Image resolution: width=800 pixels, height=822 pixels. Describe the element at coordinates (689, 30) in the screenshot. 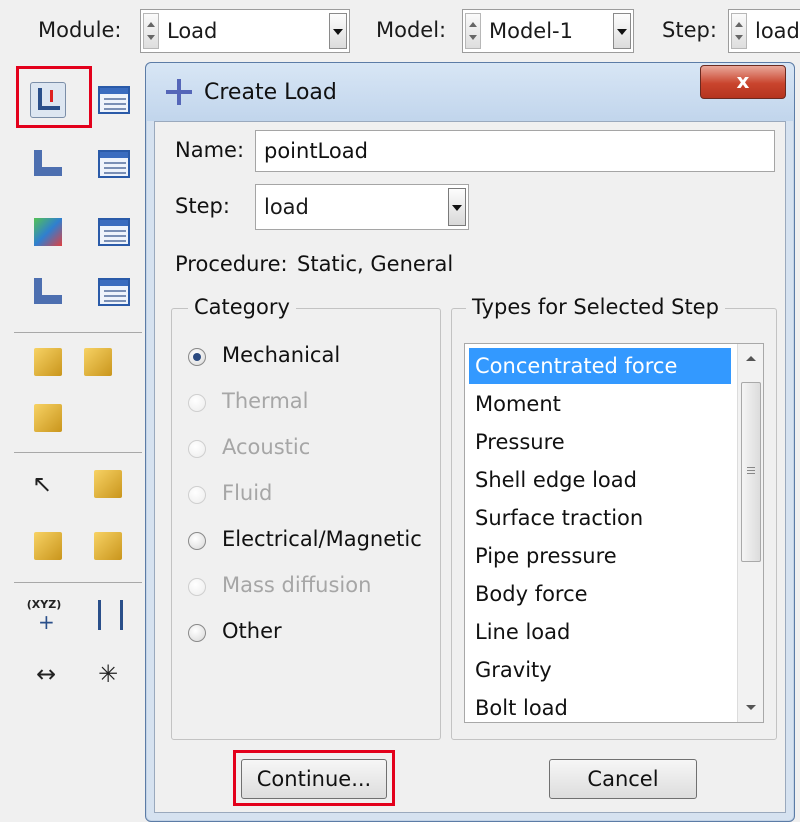

I see `step-context-label: Step:` at that location.